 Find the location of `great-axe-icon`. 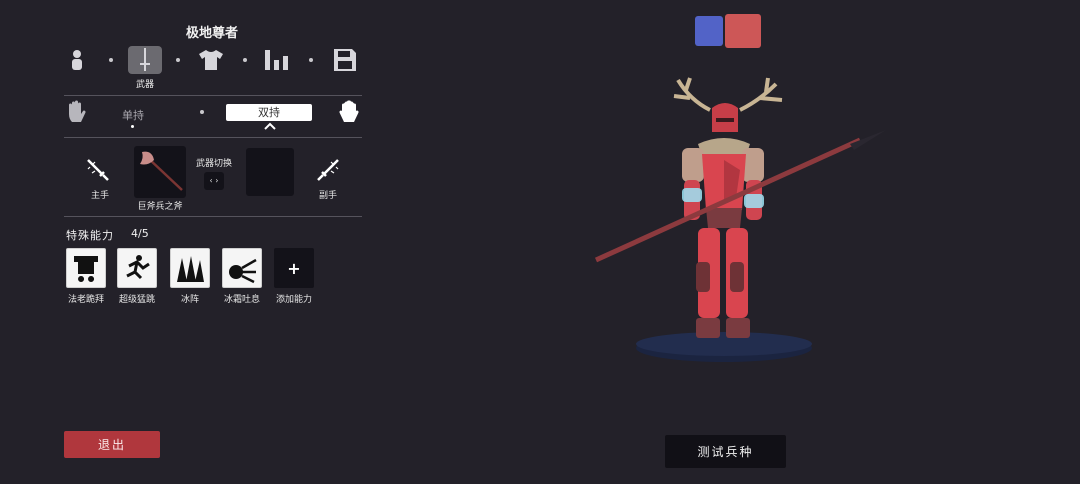

great-axe-icon is located at coordinates (161, 171).